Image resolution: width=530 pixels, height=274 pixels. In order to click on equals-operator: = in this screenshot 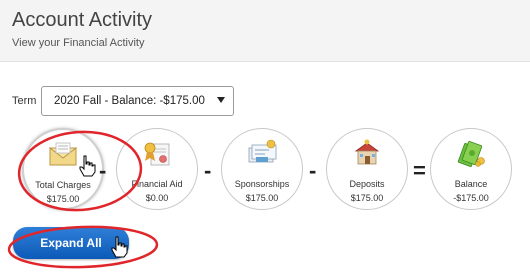, I will do `click(419, 170)`.